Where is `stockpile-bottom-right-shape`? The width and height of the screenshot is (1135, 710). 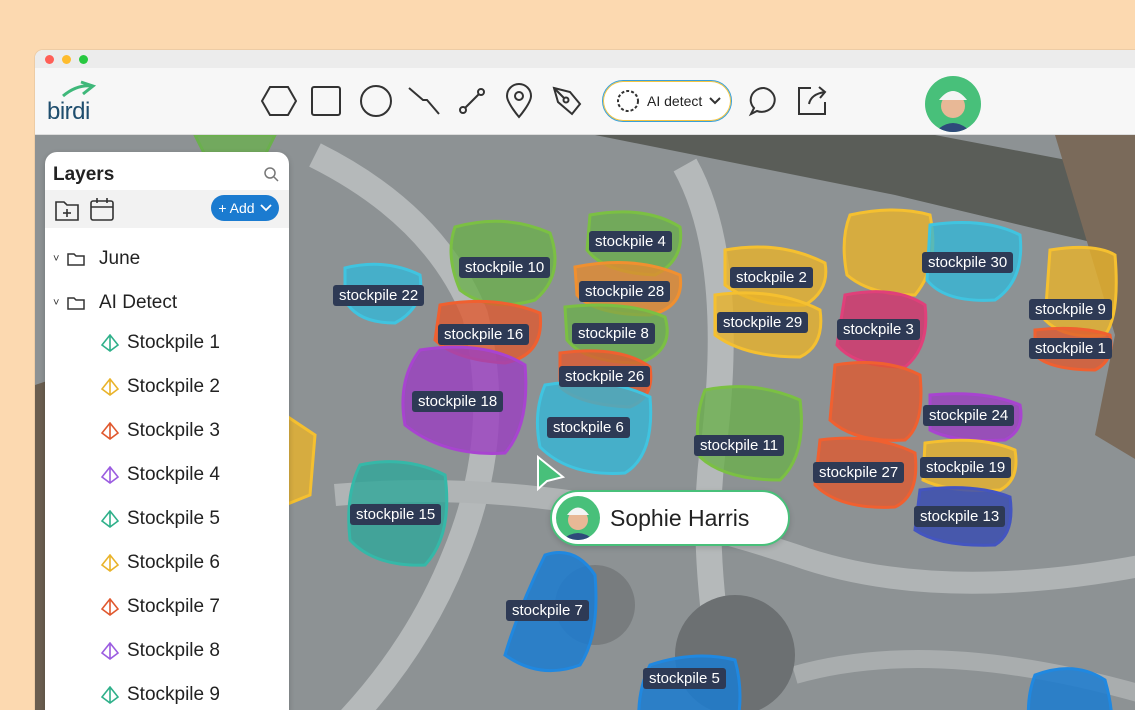
stockpile-bottom-right-shape is located at coordinates (1069, 688).